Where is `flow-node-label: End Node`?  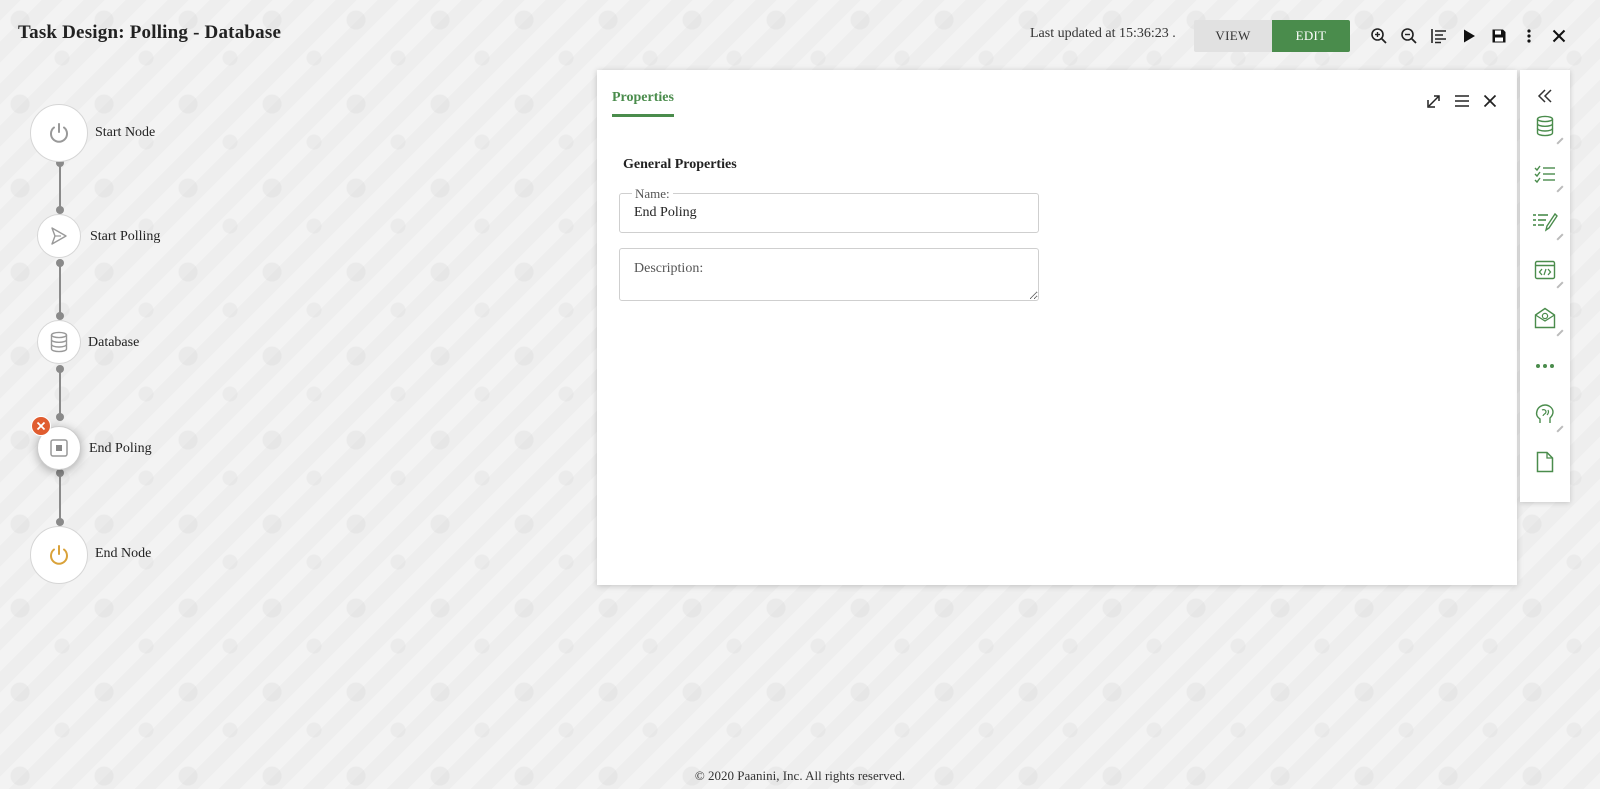 flow-node-label: End Node is located at coordinates (123, 554).